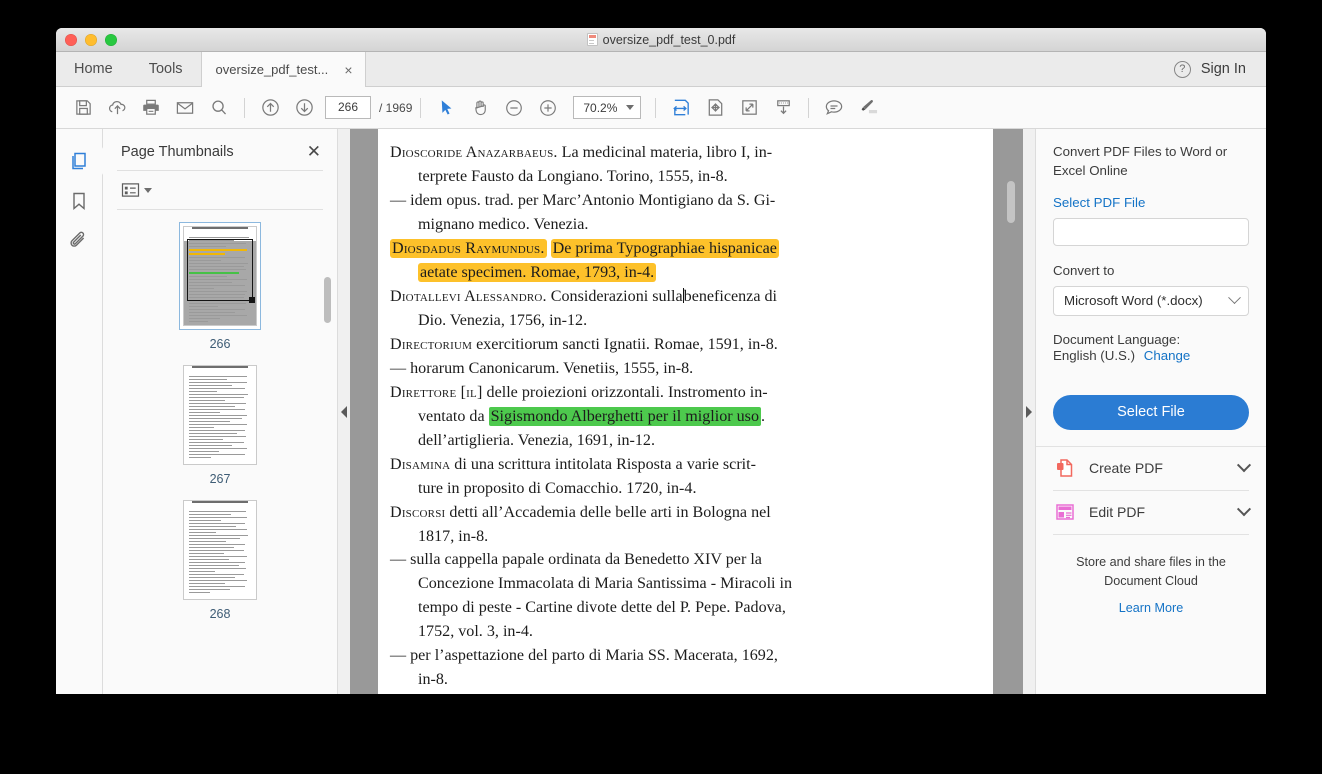 The image size is (1322, 774). I want to click on page-thumbnails-icon, so click(79, 161).